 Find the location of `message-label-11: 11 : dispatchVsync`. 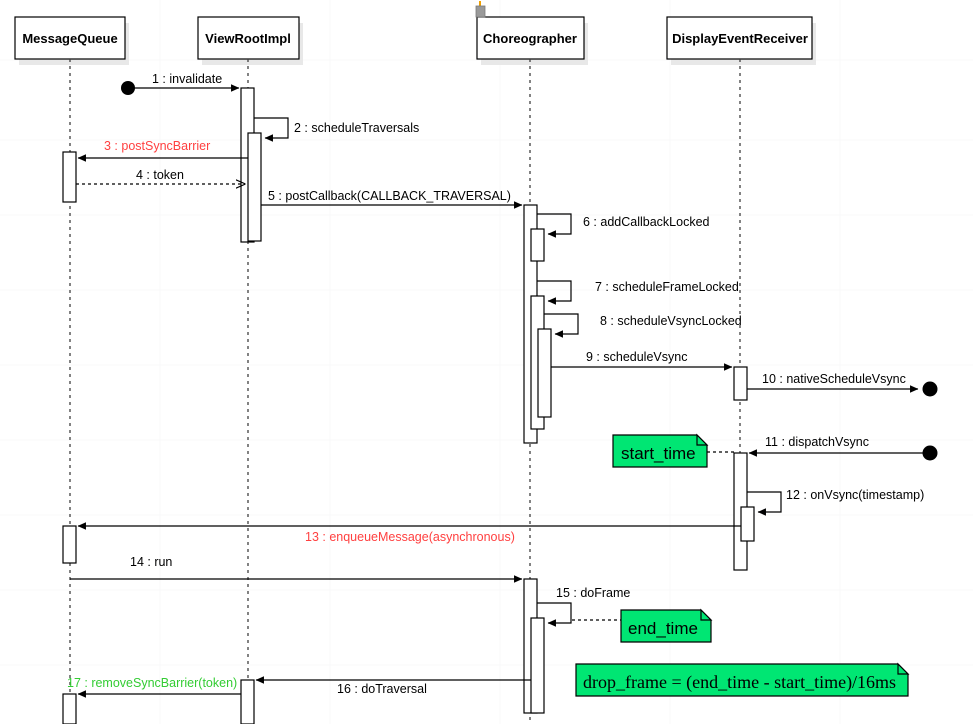

message-label-11: 11 : dispatchVsync is located at coordinates (817, 442).